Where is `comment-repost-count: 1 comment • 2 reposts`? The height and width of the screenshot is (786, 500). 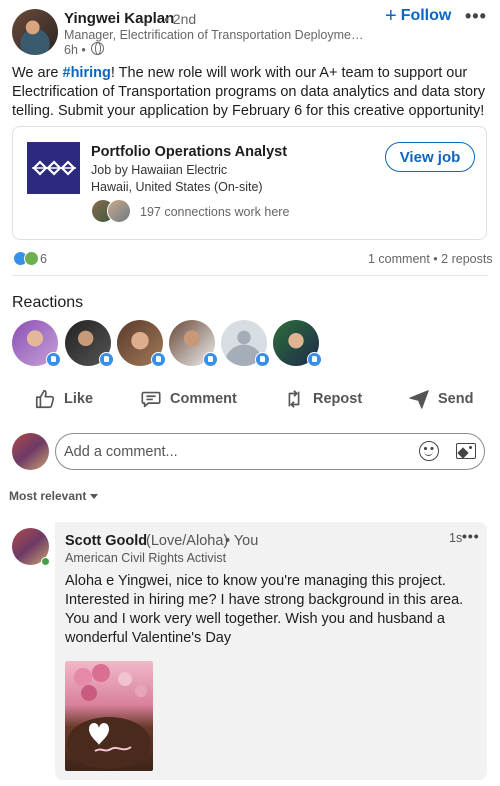 comment-repost-count: 1 comment • 2 reposts is located at coordinates (430, 259).